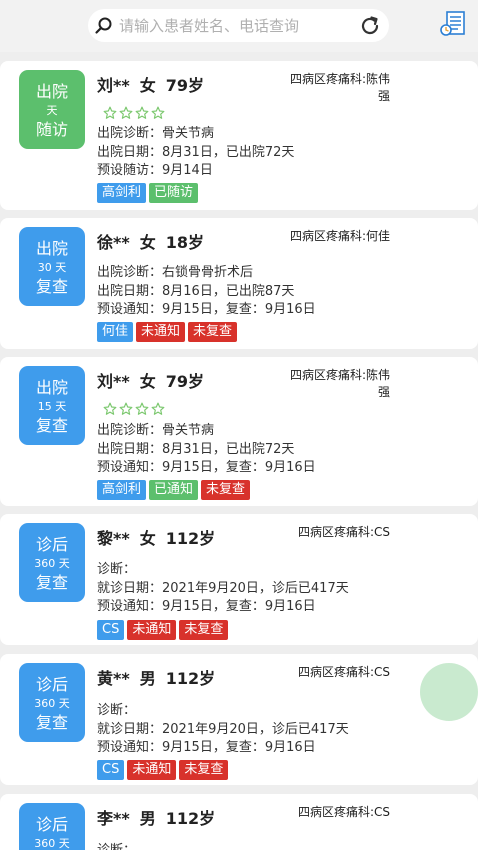  I want to click on department-doctor: 四病区疼痛科:陈伟强, so click(339, 87).